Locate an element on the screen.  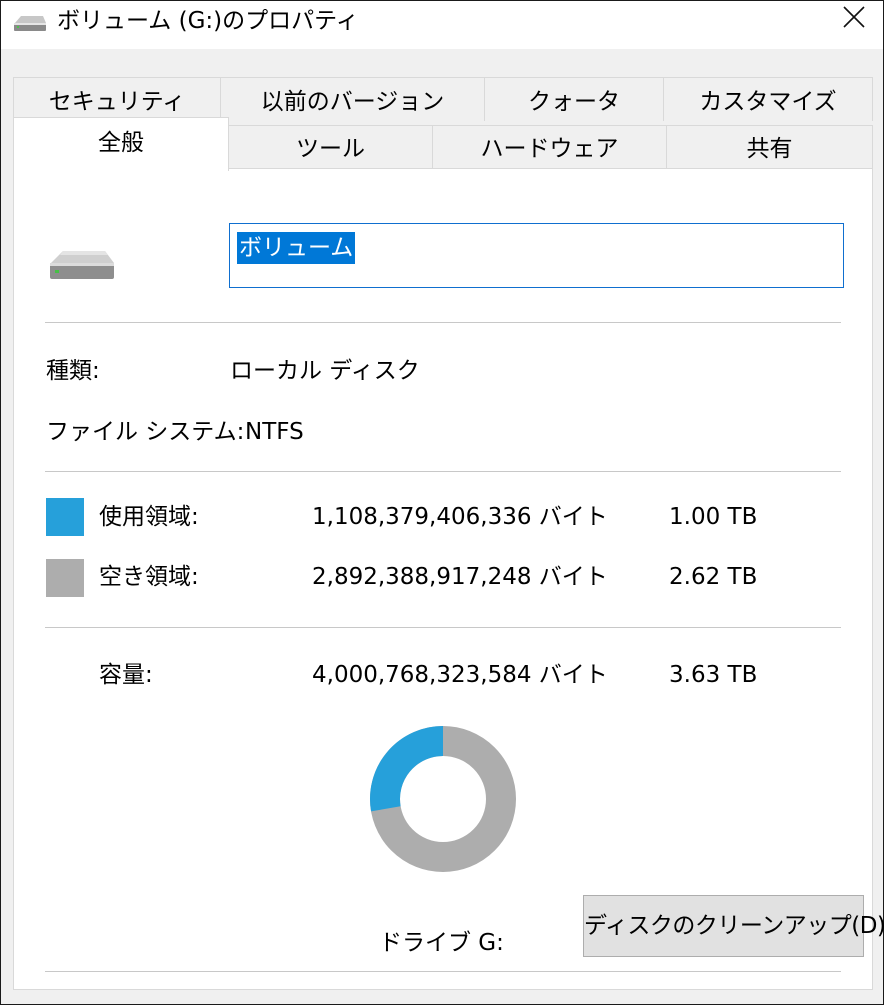
usage-donut-chart is located at coordinates (443, 799).